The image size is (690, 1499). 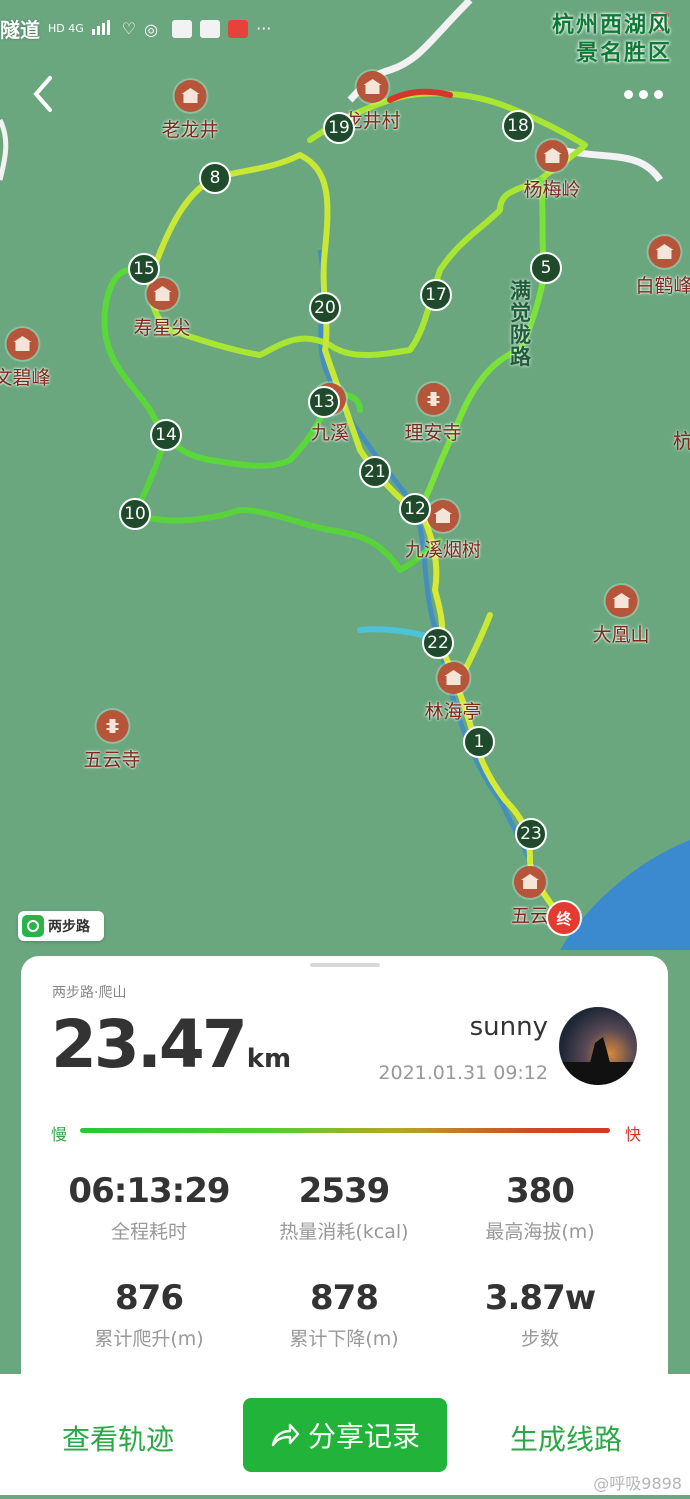 I want to click on km-marker: 17, so click(x=436, y=295).